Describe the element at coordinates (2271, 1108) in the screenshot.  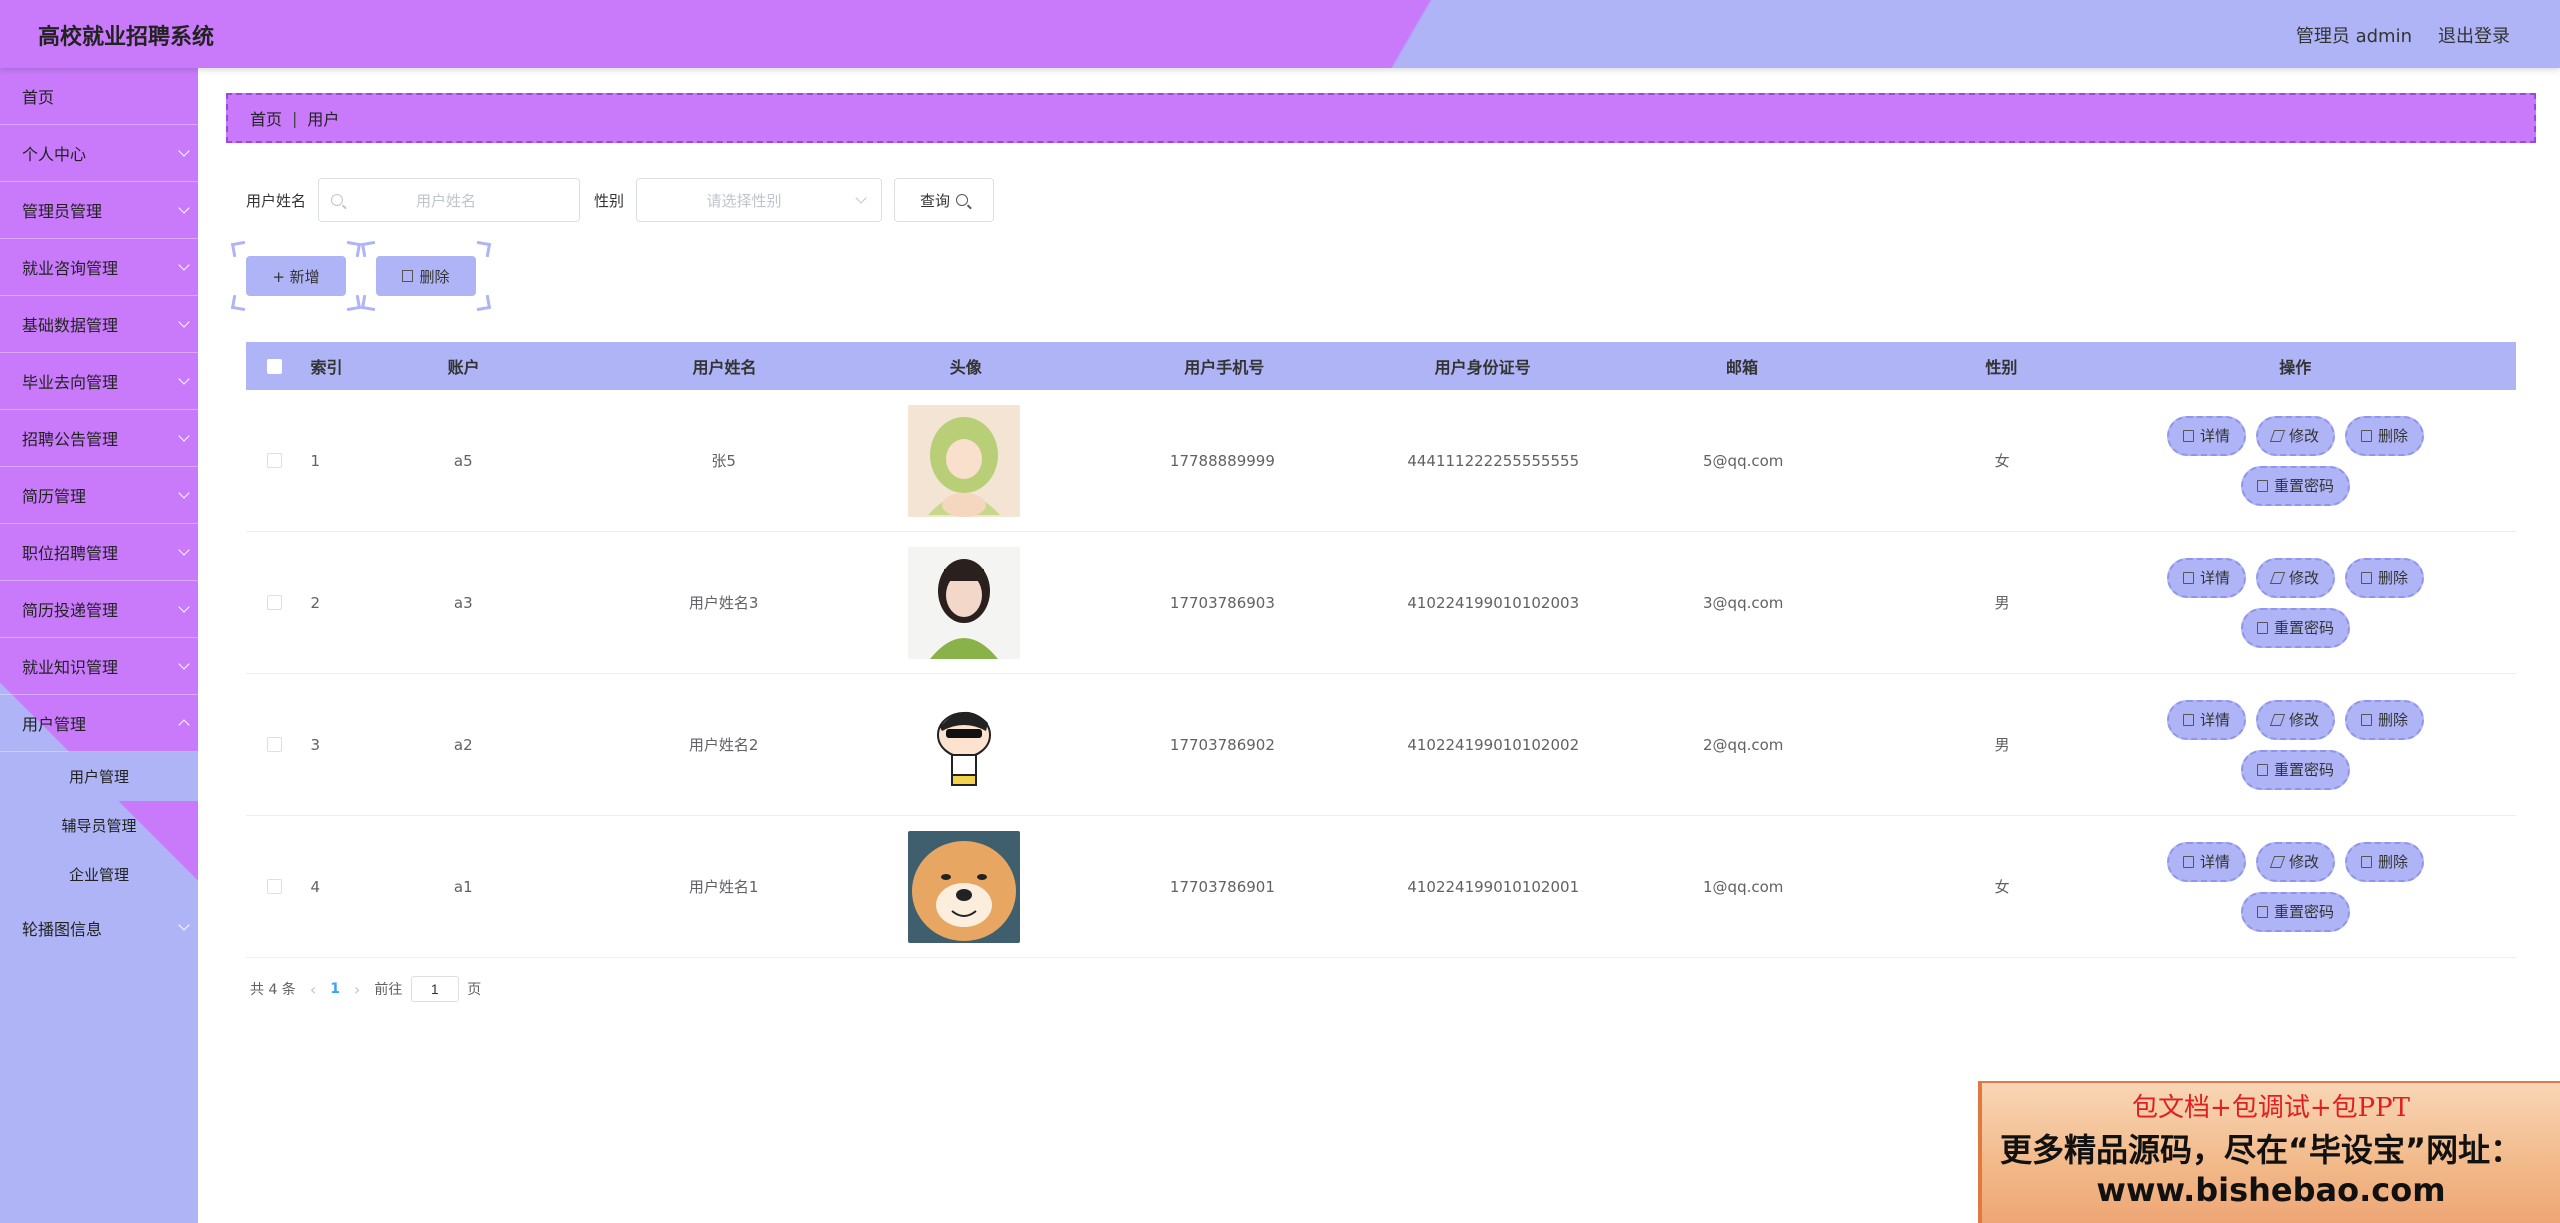
I see `ad-line: 包文档+包调试+包PPT` at that location.